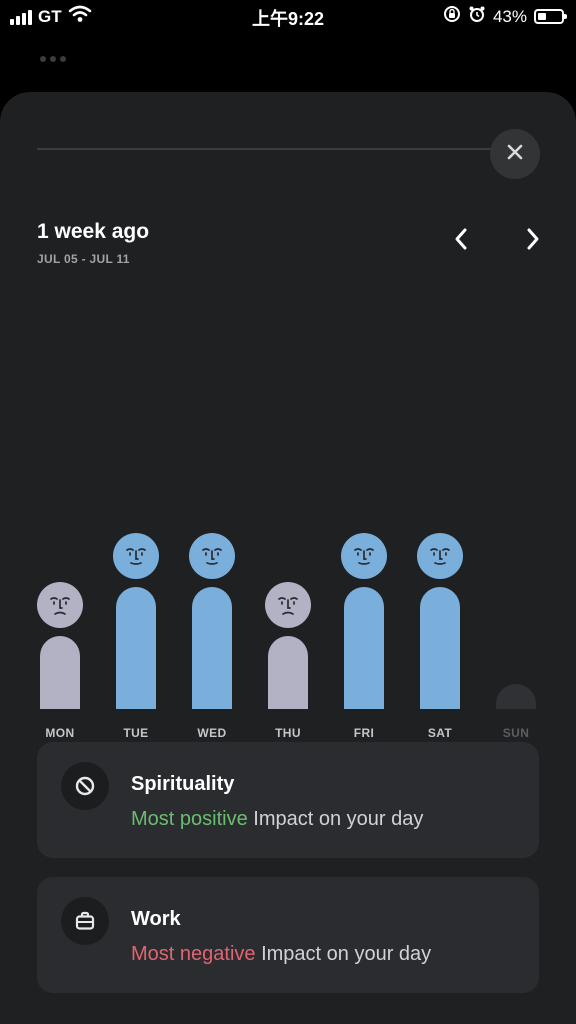 The width and height of the screenshot is (576, 1024). I want to click on chevron-left-icon, so click(461, 241).